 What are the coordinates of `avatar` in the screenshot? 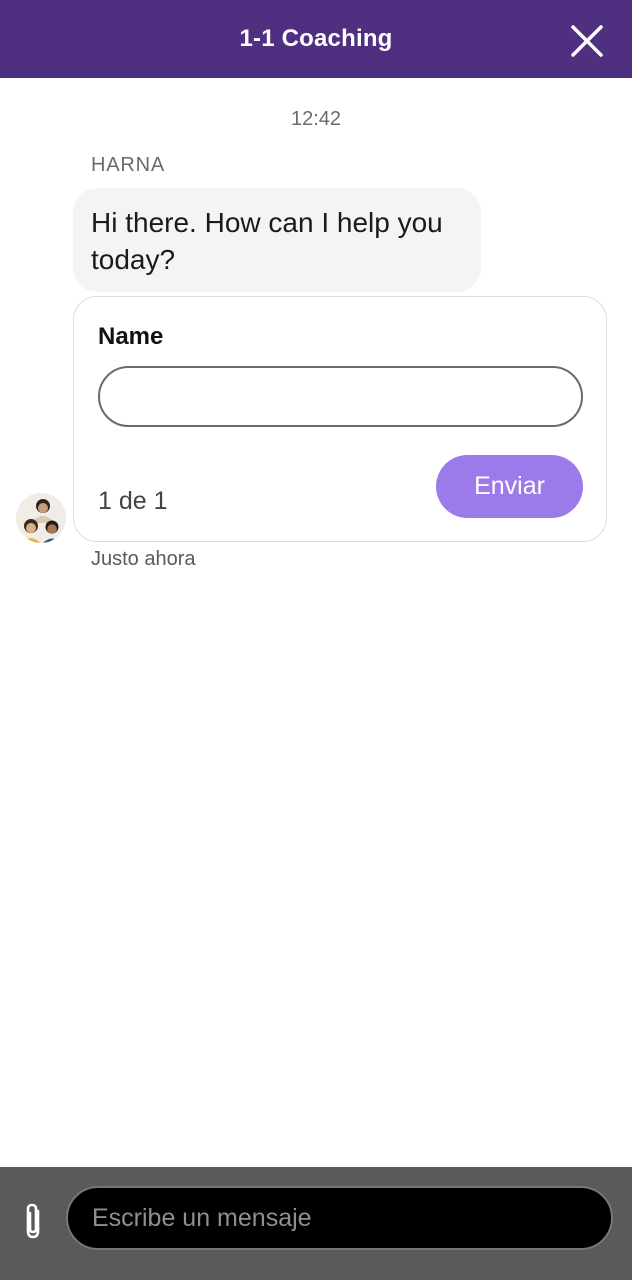 It's located at (41, 518).